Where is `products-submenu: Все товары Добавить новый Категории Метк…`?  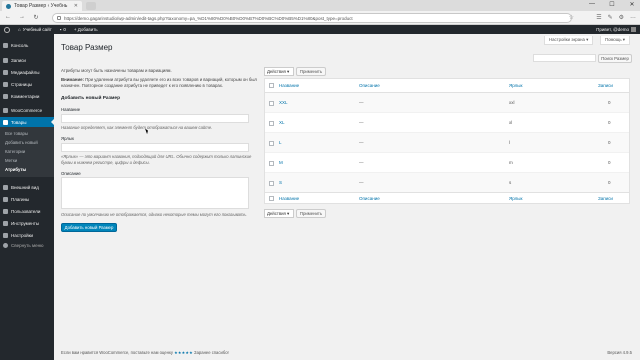
products-submenu: Все товары Добавить новый Категории Метк… is located at coordinates (27, 152).